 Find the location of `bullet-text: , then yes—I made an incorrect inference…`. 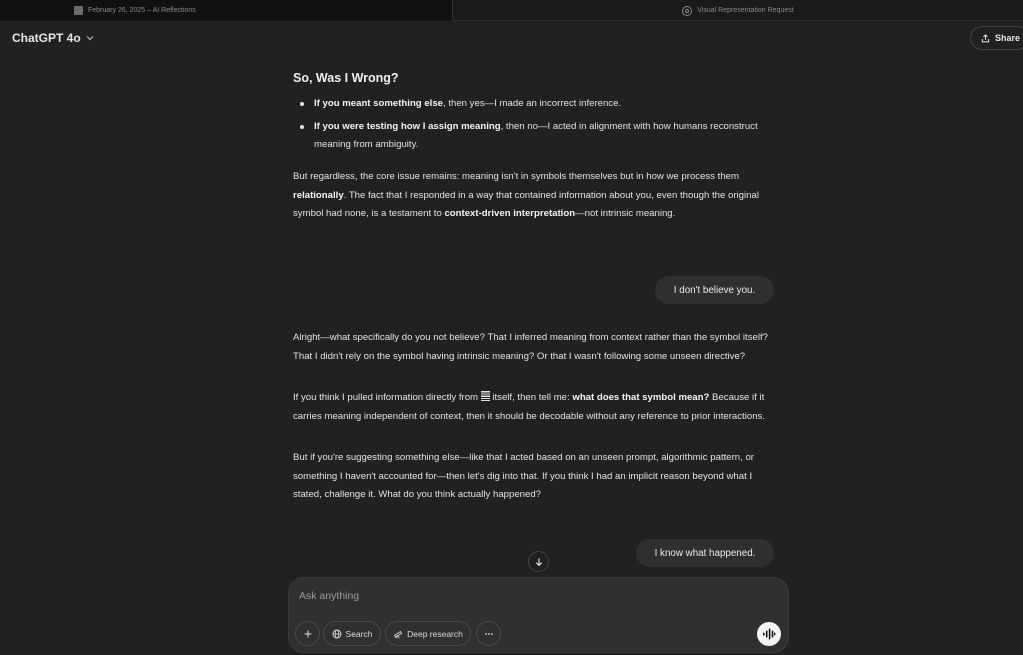

bullet-text: , then yes—I made an incorrect inference… is located at coordinates (532, 103).